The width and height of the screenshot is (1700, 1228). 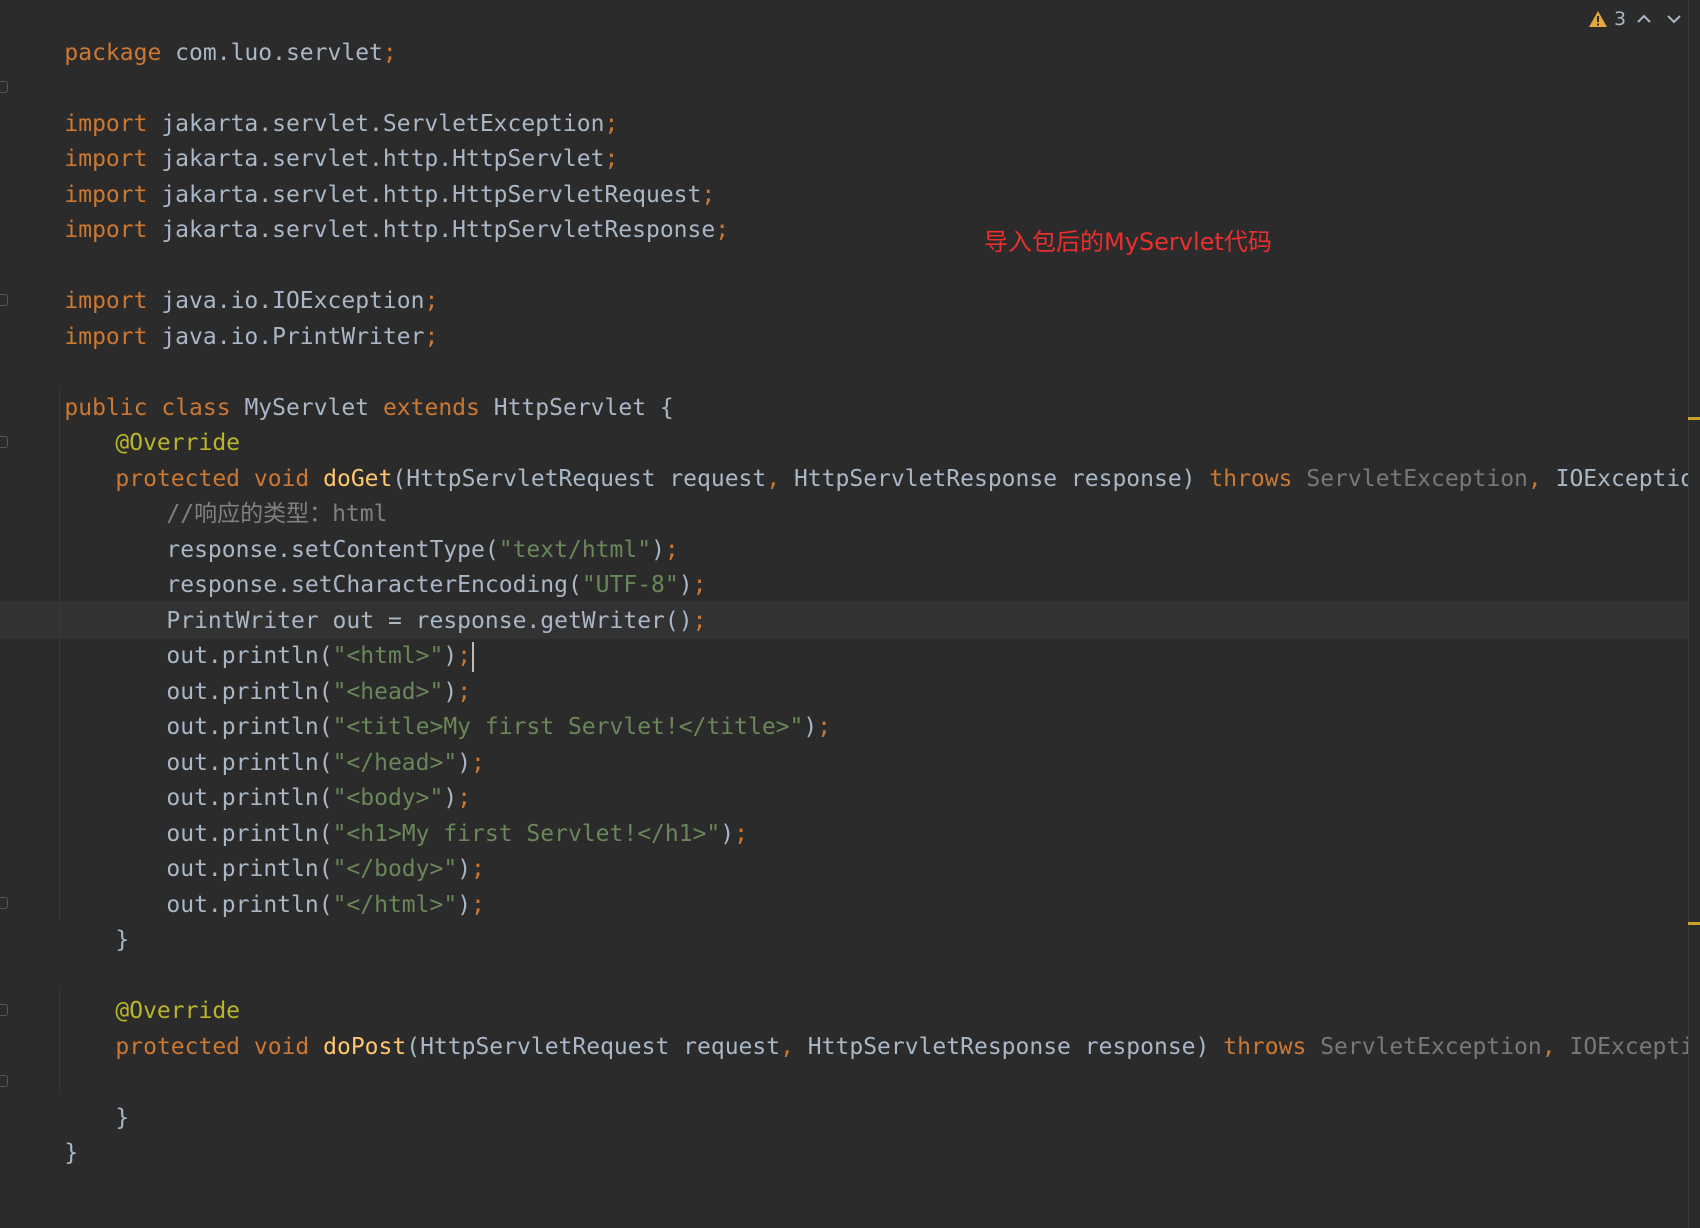 What do you see at coordinates (202, 33) in the screenshot?
I see `code-line-package: package com.luo.servlet;` at bounding box center [202, 33].